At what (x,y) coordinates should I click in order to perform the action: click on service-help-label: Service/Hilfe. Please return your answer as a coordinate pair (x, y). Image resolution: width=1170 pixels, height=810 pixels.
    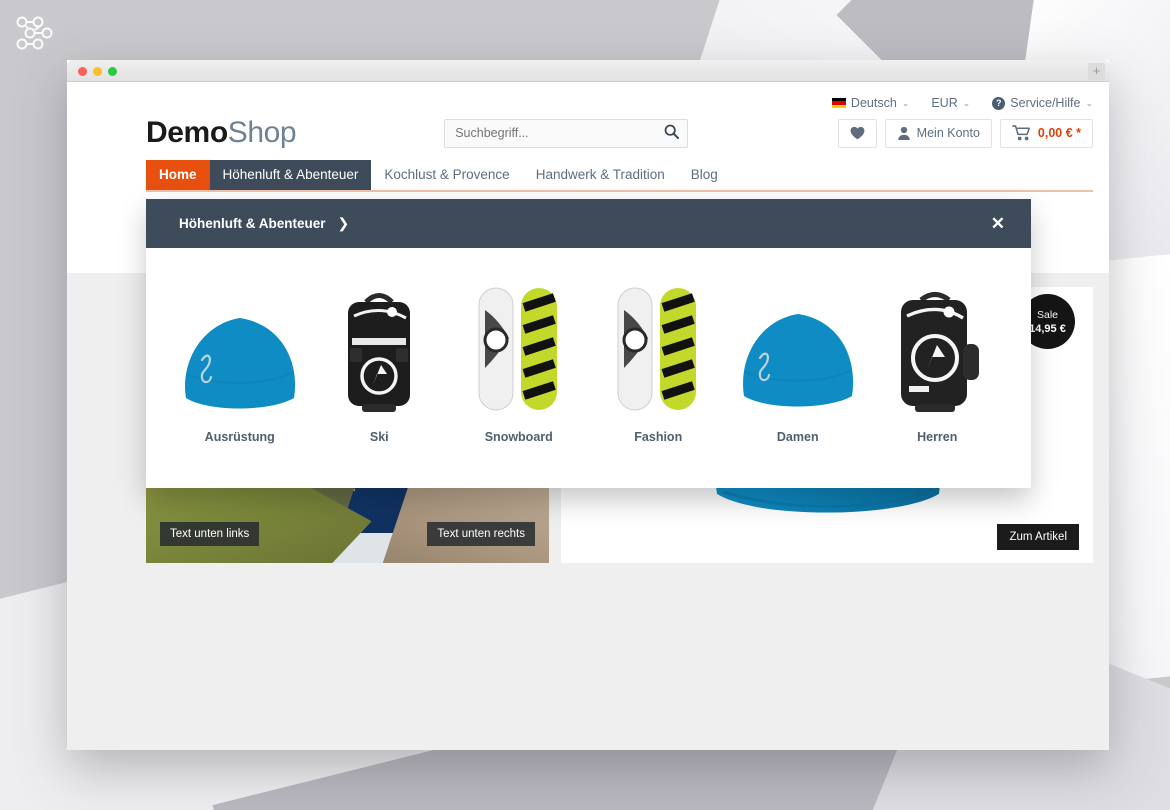
    Looking at the image, I should click on (1045, 103).